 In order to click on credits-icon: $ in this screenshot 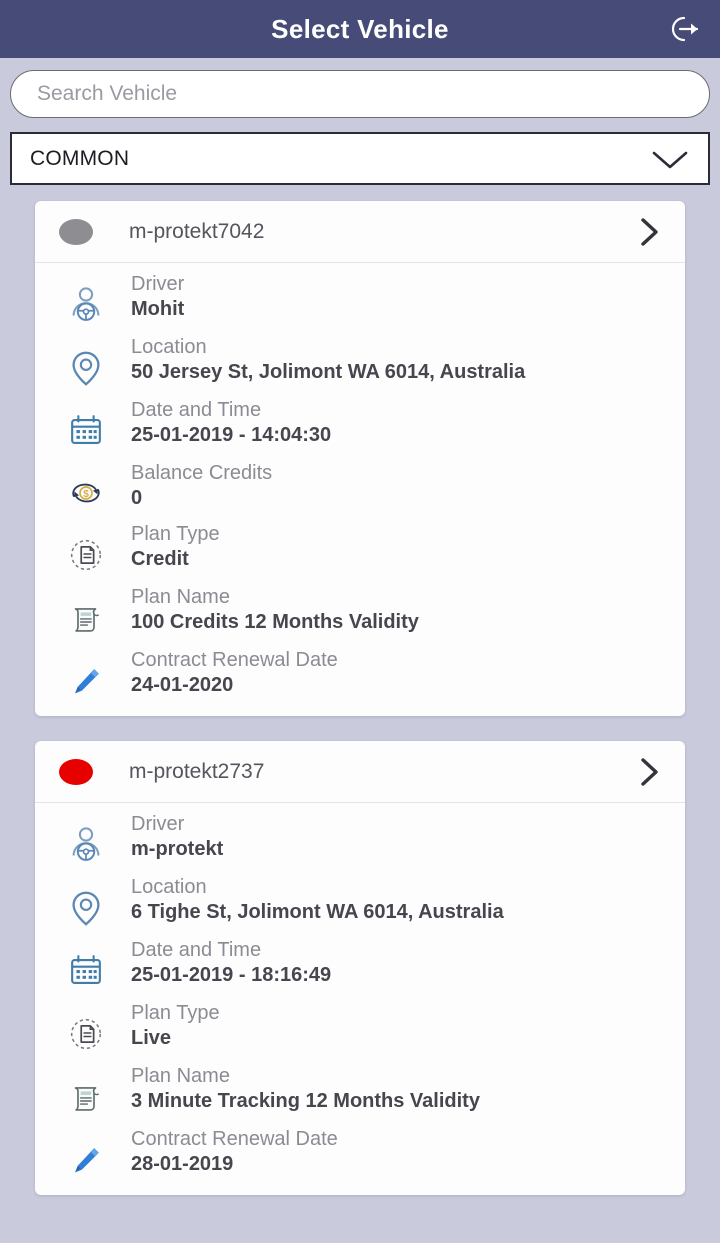, I will do `click(86, 493)`.